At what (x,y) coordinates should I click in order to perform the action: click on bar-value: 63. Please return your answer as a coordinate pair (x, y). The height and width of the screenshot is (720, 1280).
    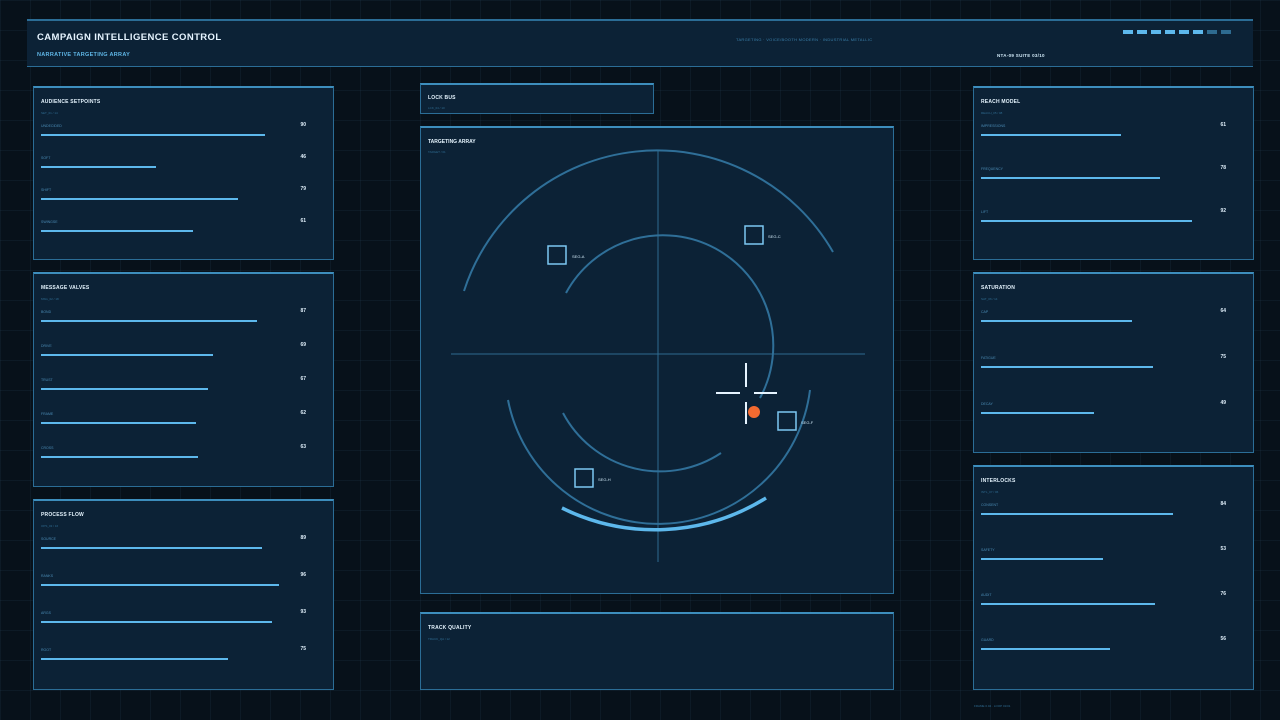
    Looking at the image, I should click on (303, 447).